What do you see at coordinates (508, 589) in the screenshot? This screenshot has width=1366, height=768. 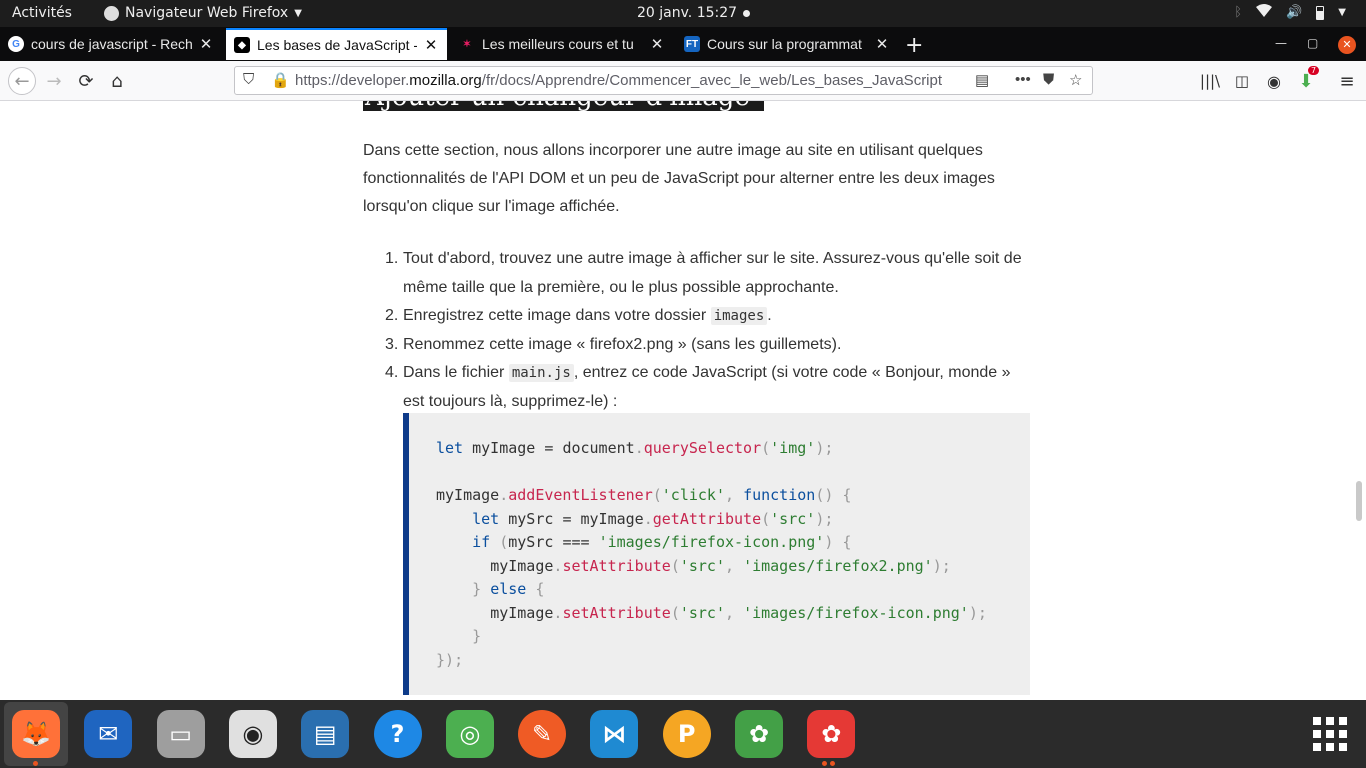 I see `code-line: } else {` at bounding box center [508, 589].